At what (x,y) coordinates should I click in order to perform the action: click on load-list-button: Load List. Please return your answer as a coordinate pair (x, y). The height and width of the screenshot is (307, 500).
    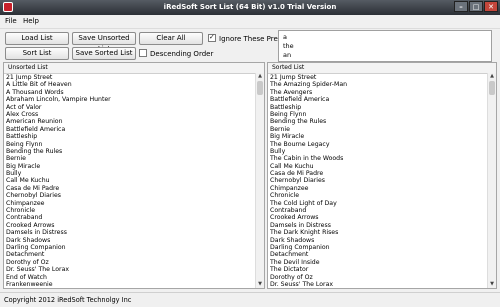
    Looking at the image, I should click on (37, 38).